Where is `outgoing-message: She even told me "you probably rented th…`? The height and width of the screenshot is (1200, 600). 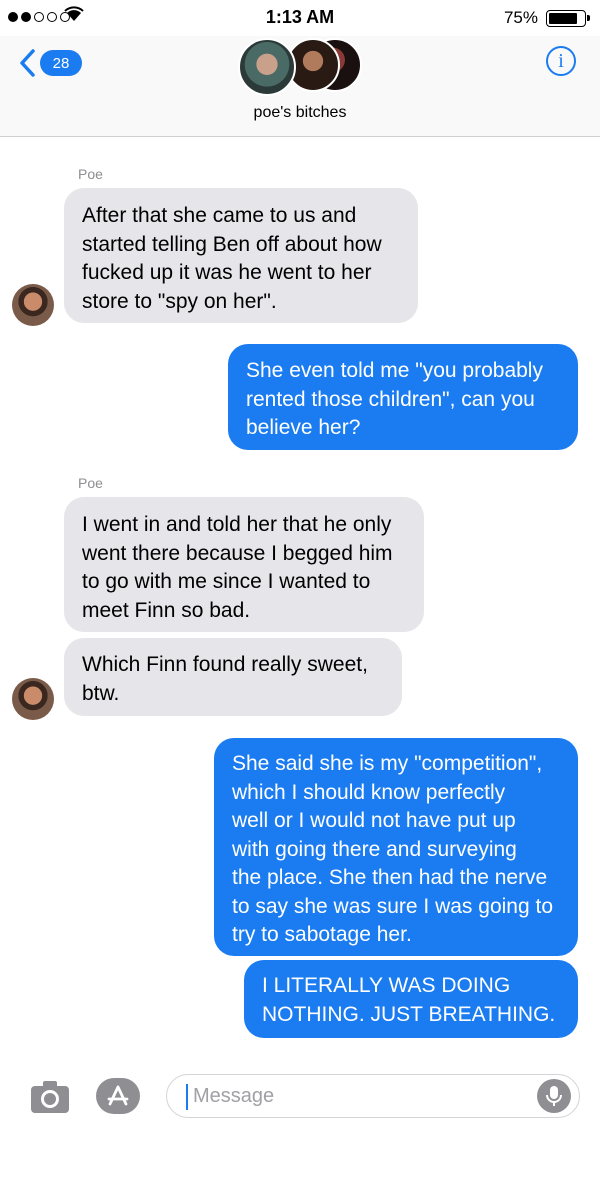 outgoing-message: She even told me "you probably rented th… is located at coordinates (403, 397).